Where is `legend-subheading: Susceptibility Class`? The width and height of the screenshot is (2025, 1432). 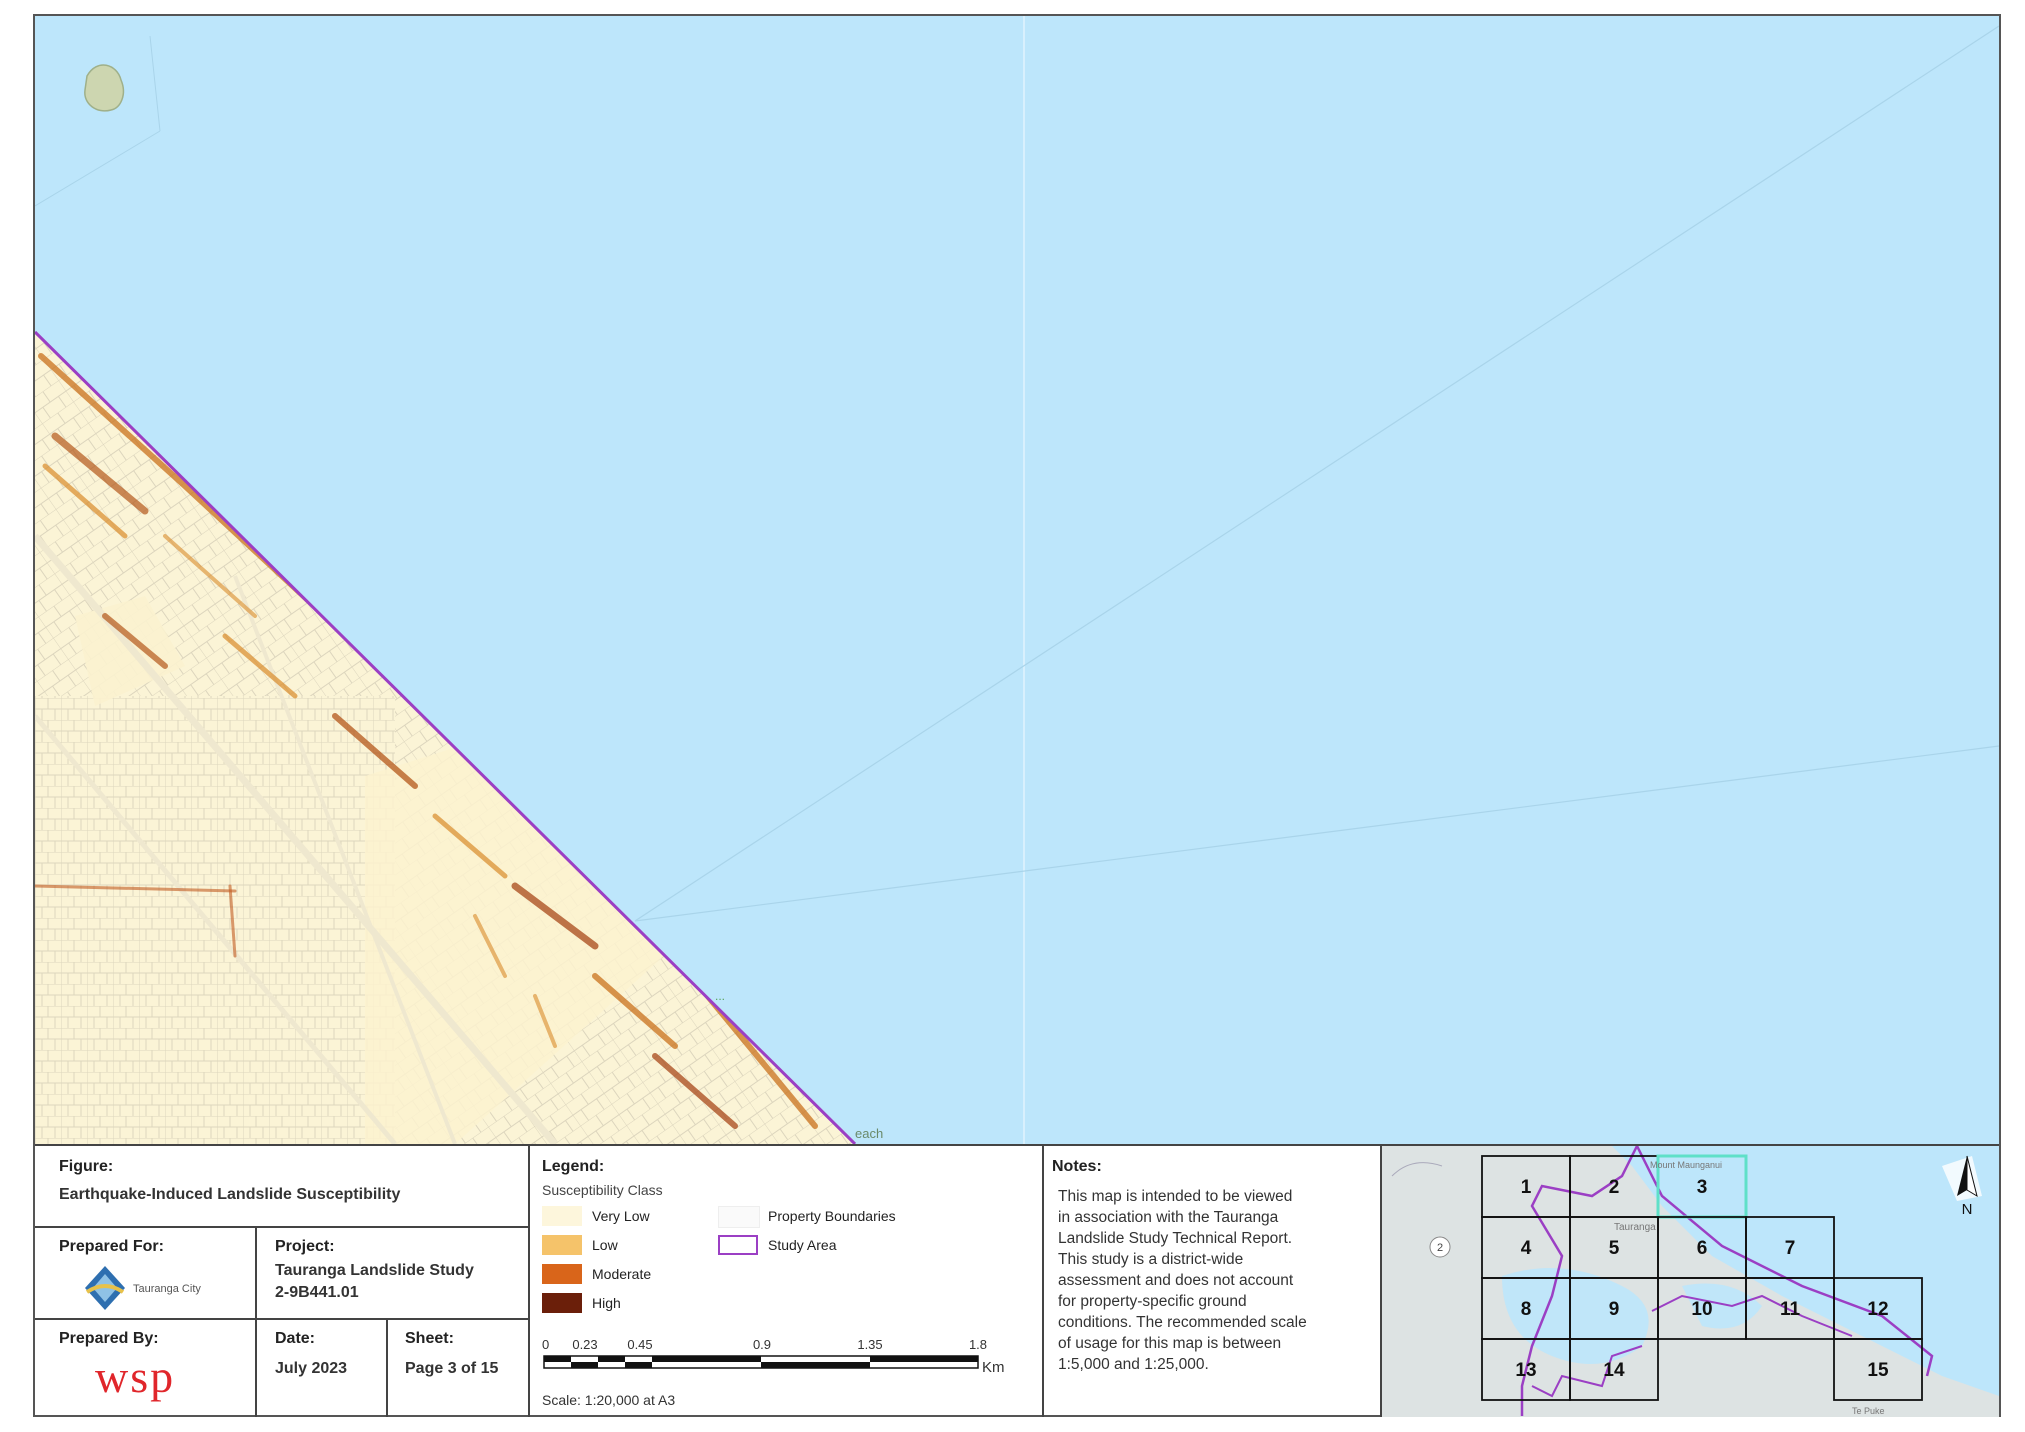 legend-subheading: Susceptibility Class is located at coordinates (602, 1190).